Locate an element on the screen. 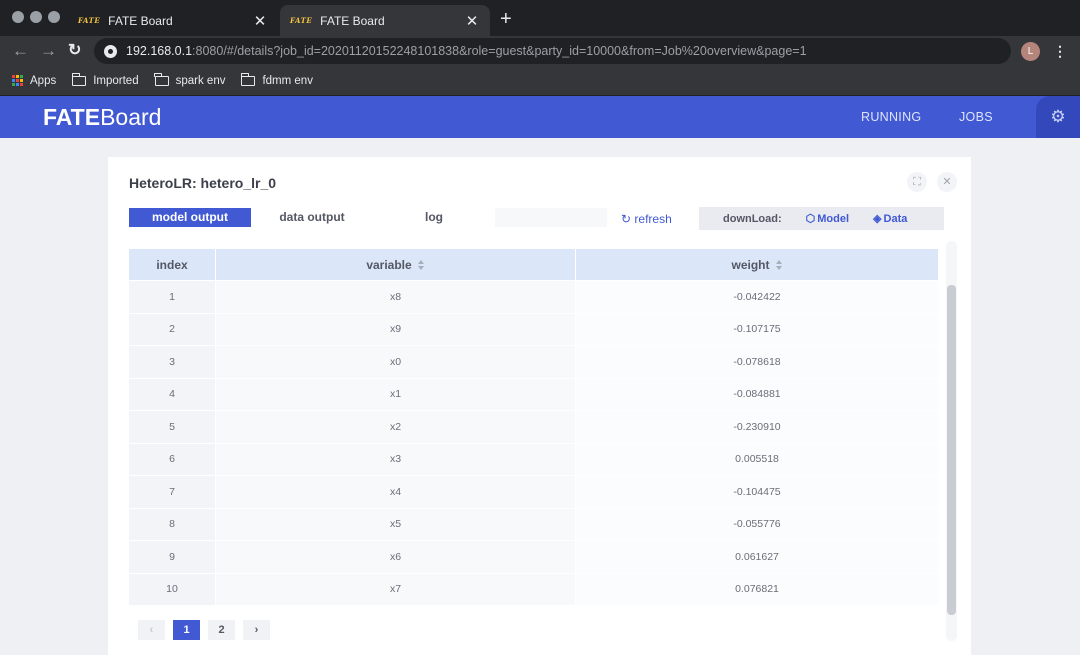 The height and width of the screenshot is (655, 1080). bookmark-label: fdmm env is located at coordinates (287, 80).